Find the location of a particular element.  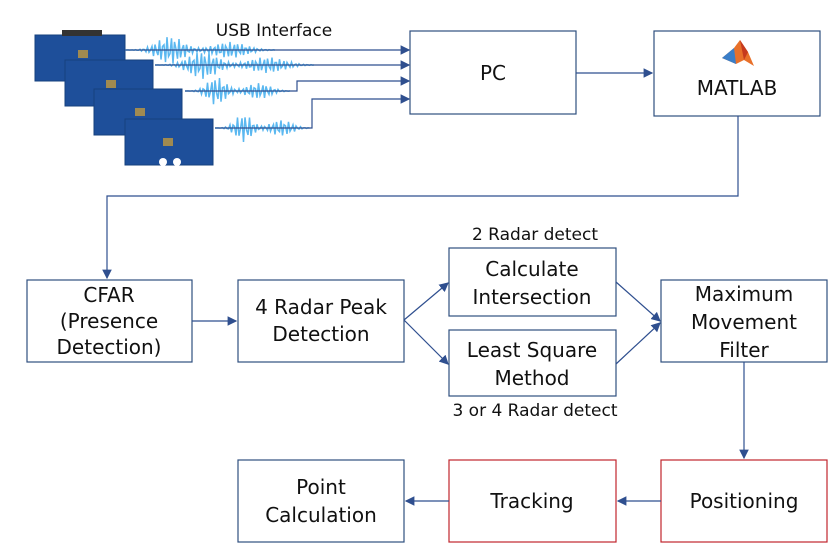

tracking-label: Tracking is located at coordinates (531, 501).